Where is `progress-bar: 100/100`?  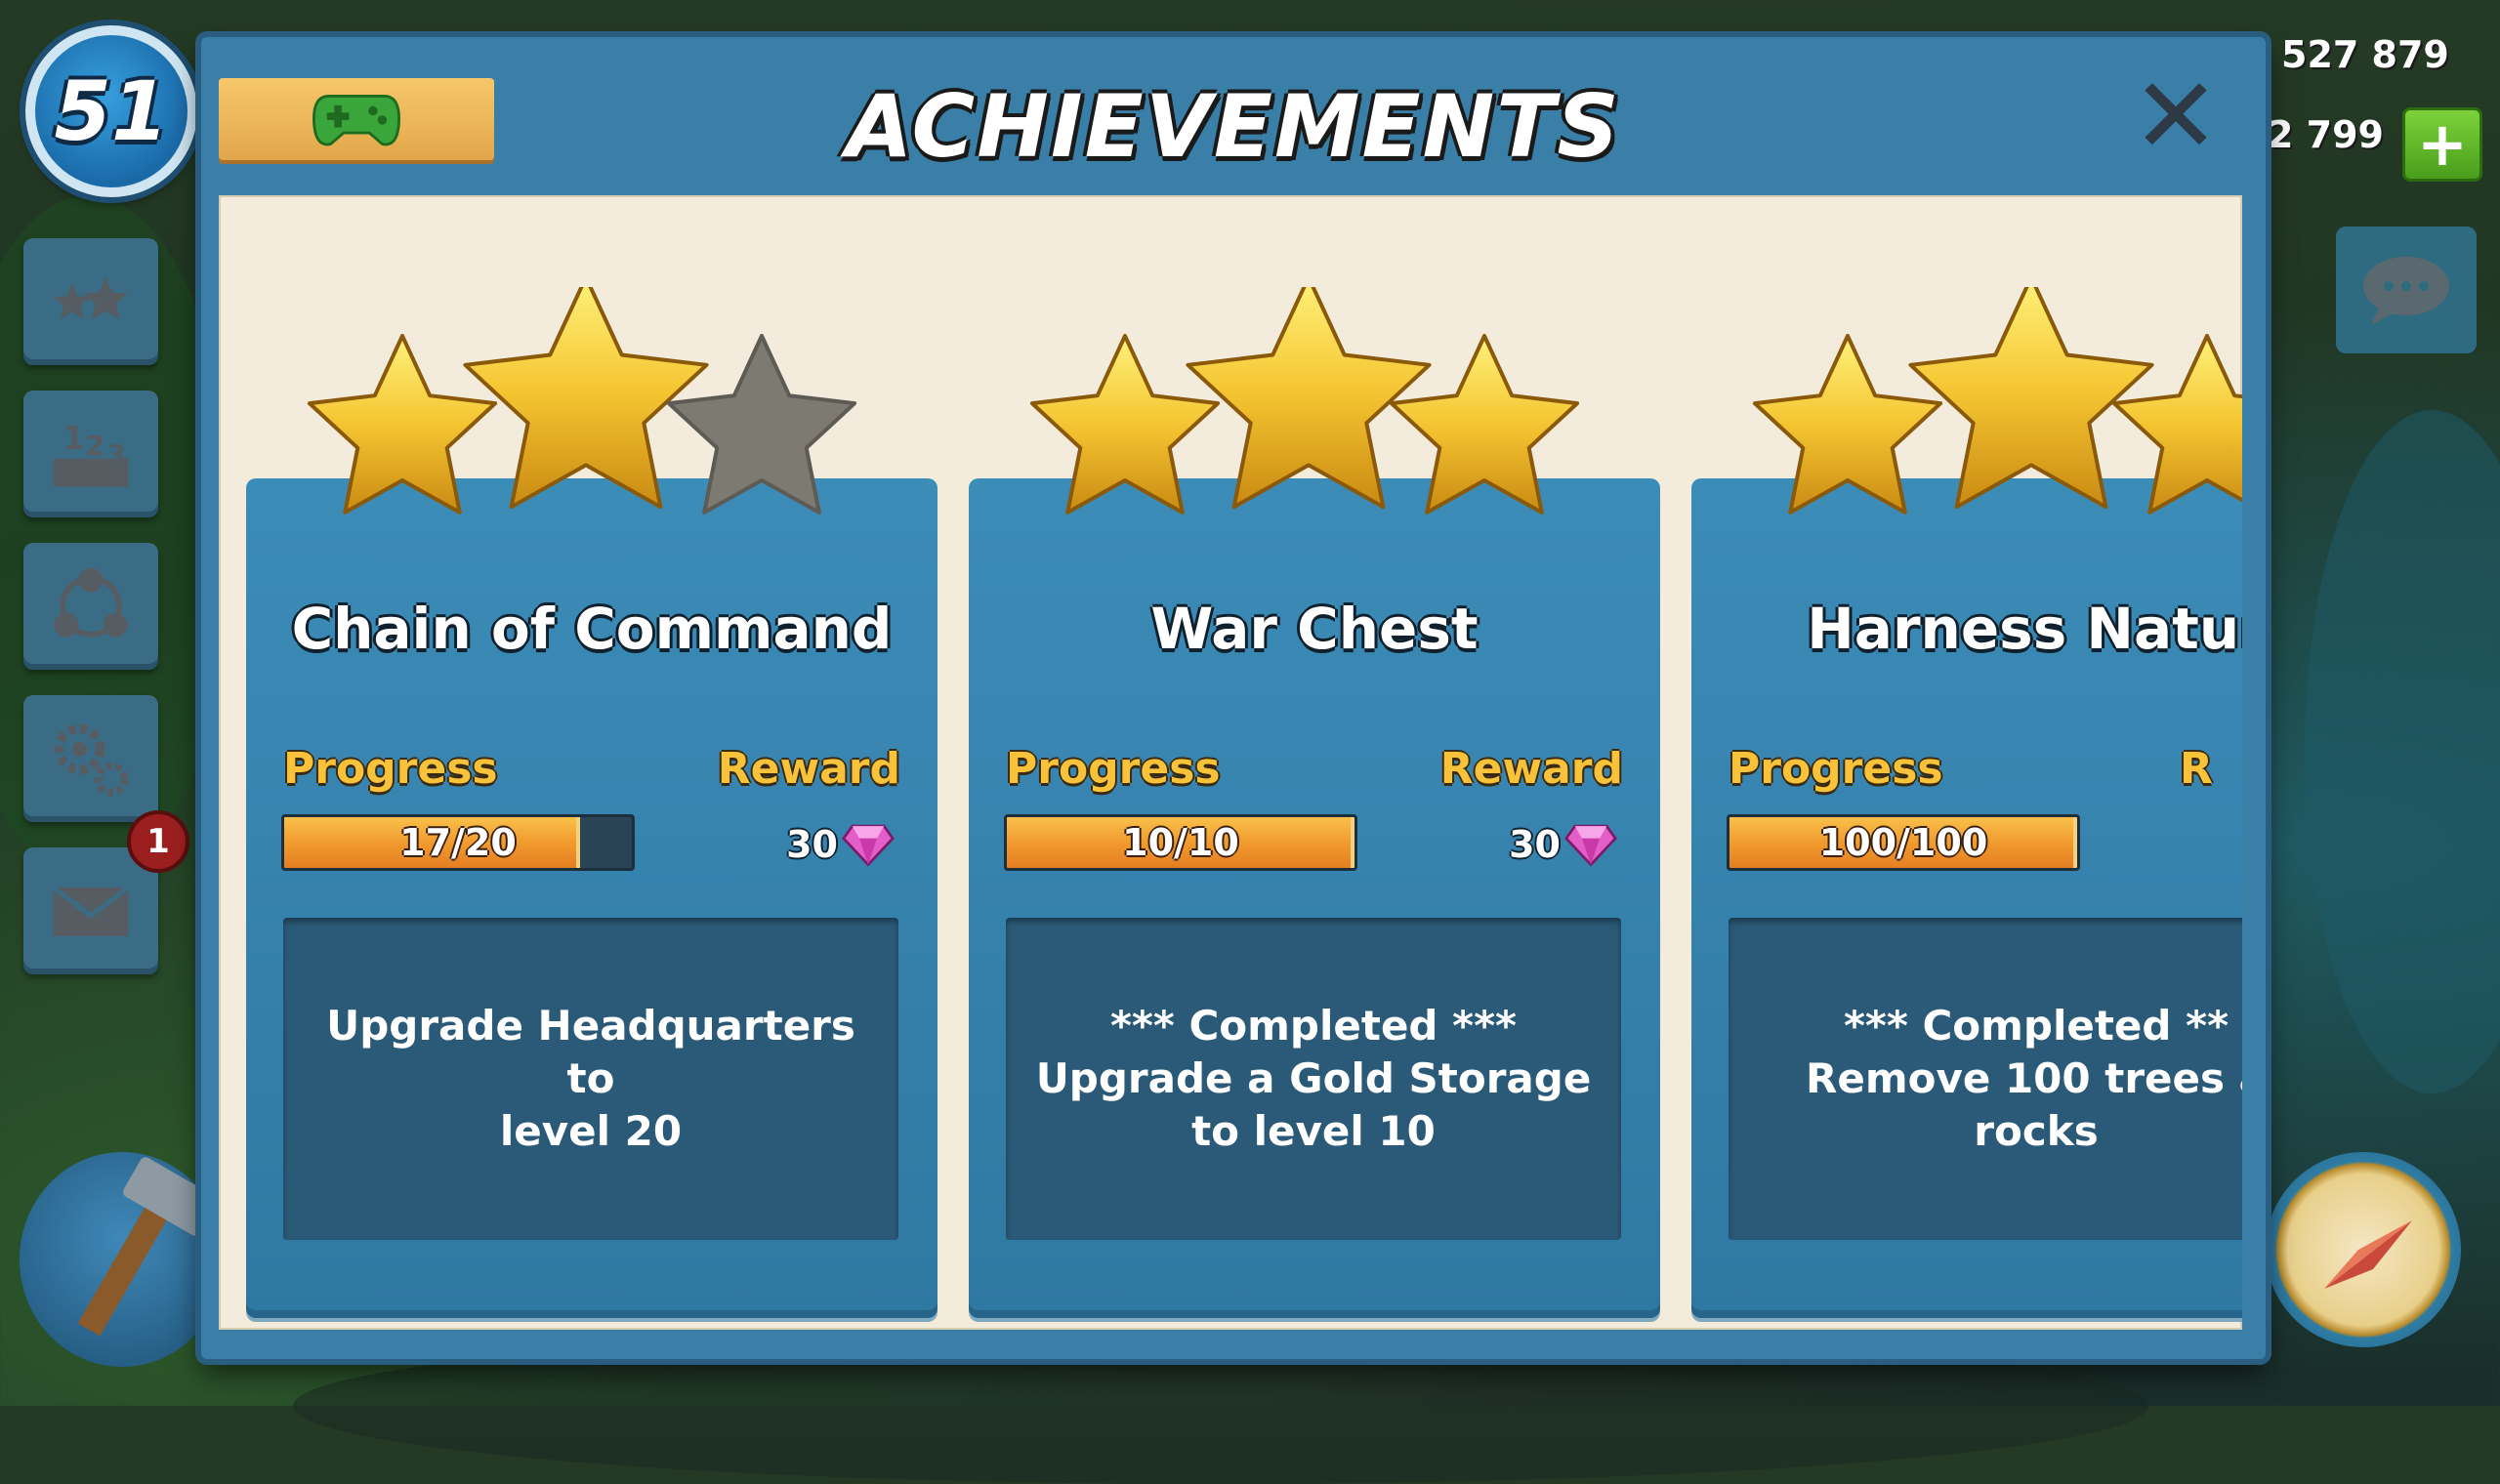 progress-bar: 100/100 is located at coordinates (1903, 843).